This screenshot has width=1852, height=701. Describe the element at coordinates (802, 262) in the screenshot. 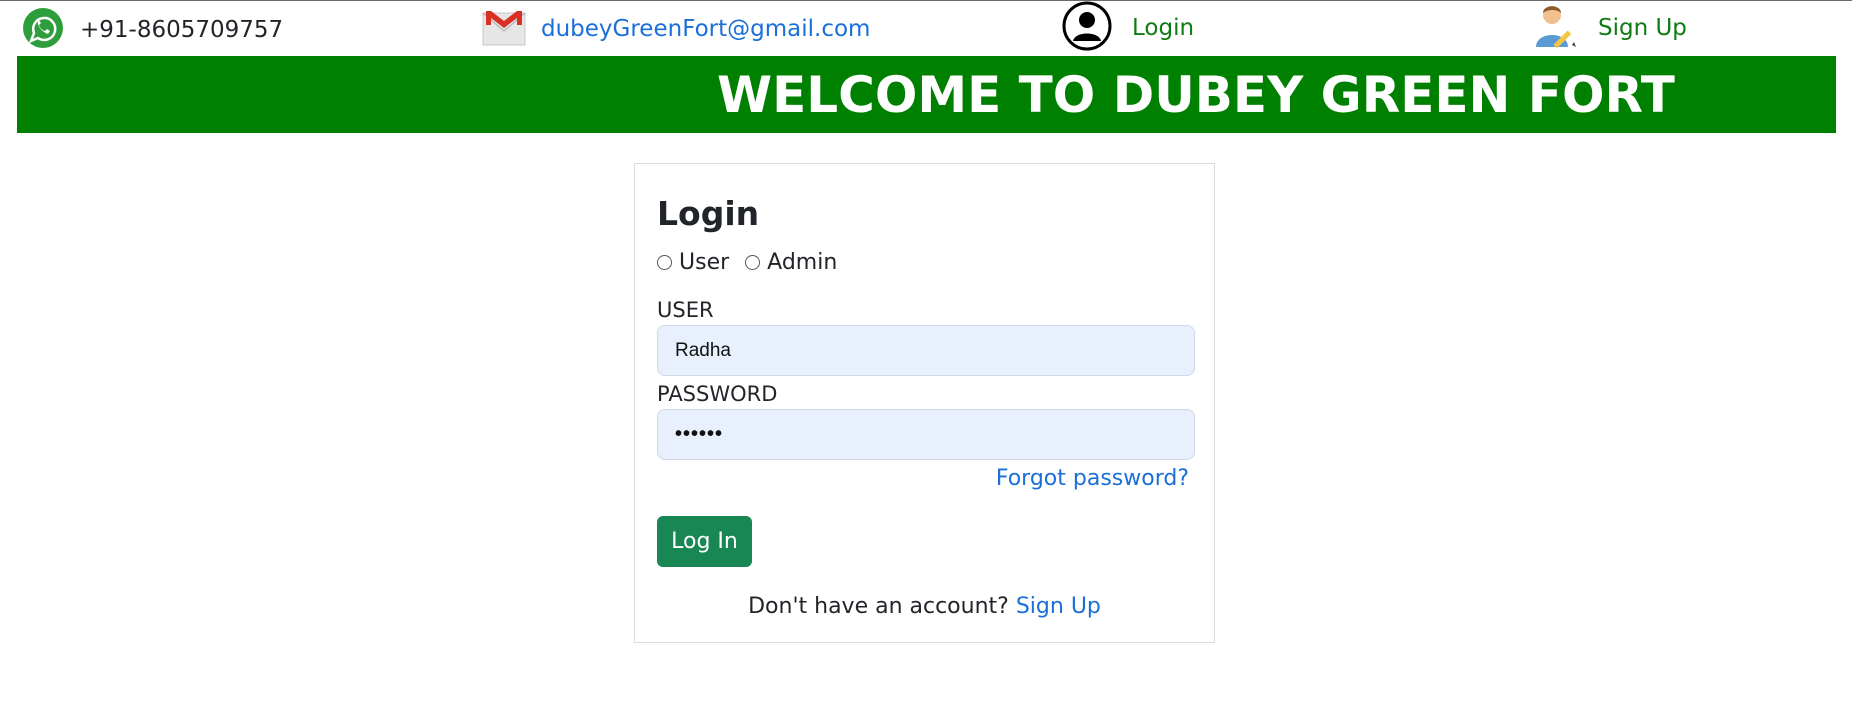

I see `radio-admin-label: Admin` at that location.